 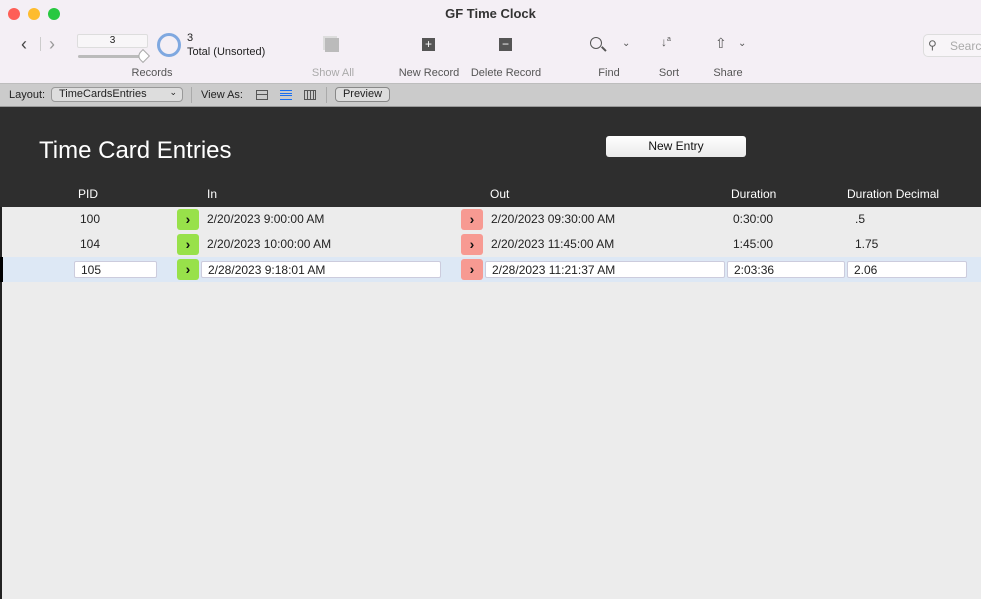 I want to click on record-progress-circle, so click(x=169, y=45).